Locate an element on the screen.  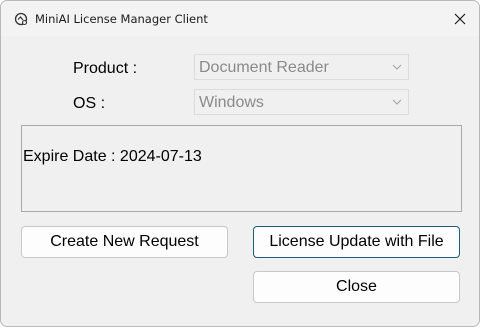
product-select-value: Document Reader is located at coordinates (264, 67).